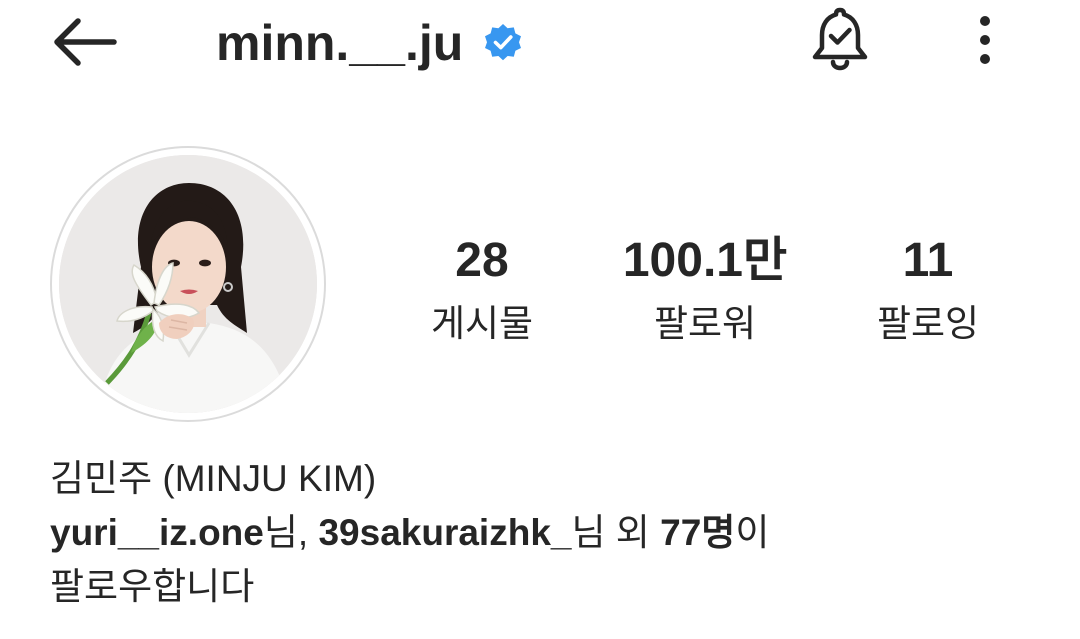  I want to click on followers-label: 팔로워, so click(705, 323).